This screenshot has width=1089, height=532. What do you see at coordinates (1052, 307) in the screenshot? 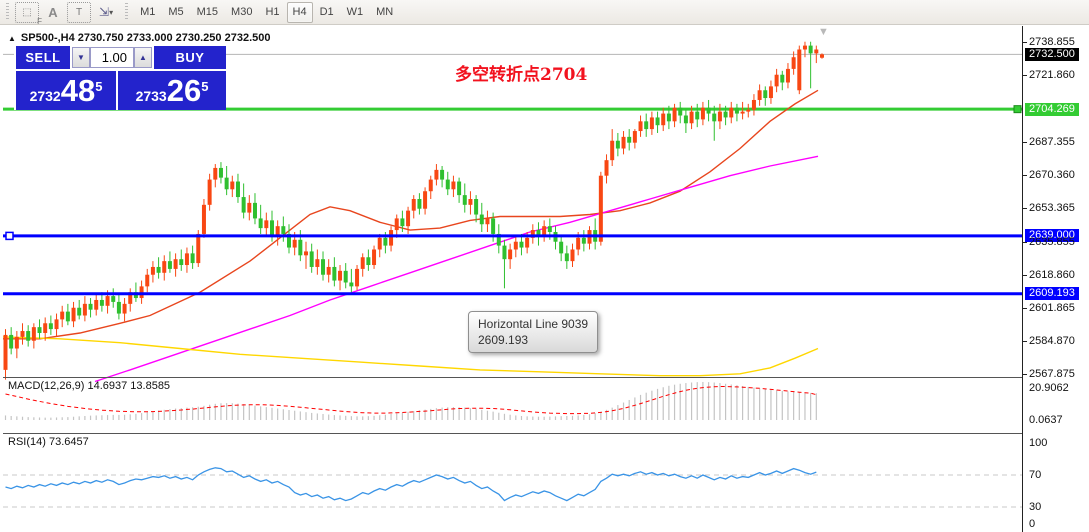
I see `price-axis-label: 2601.865` at bounding box center [1052, 307].